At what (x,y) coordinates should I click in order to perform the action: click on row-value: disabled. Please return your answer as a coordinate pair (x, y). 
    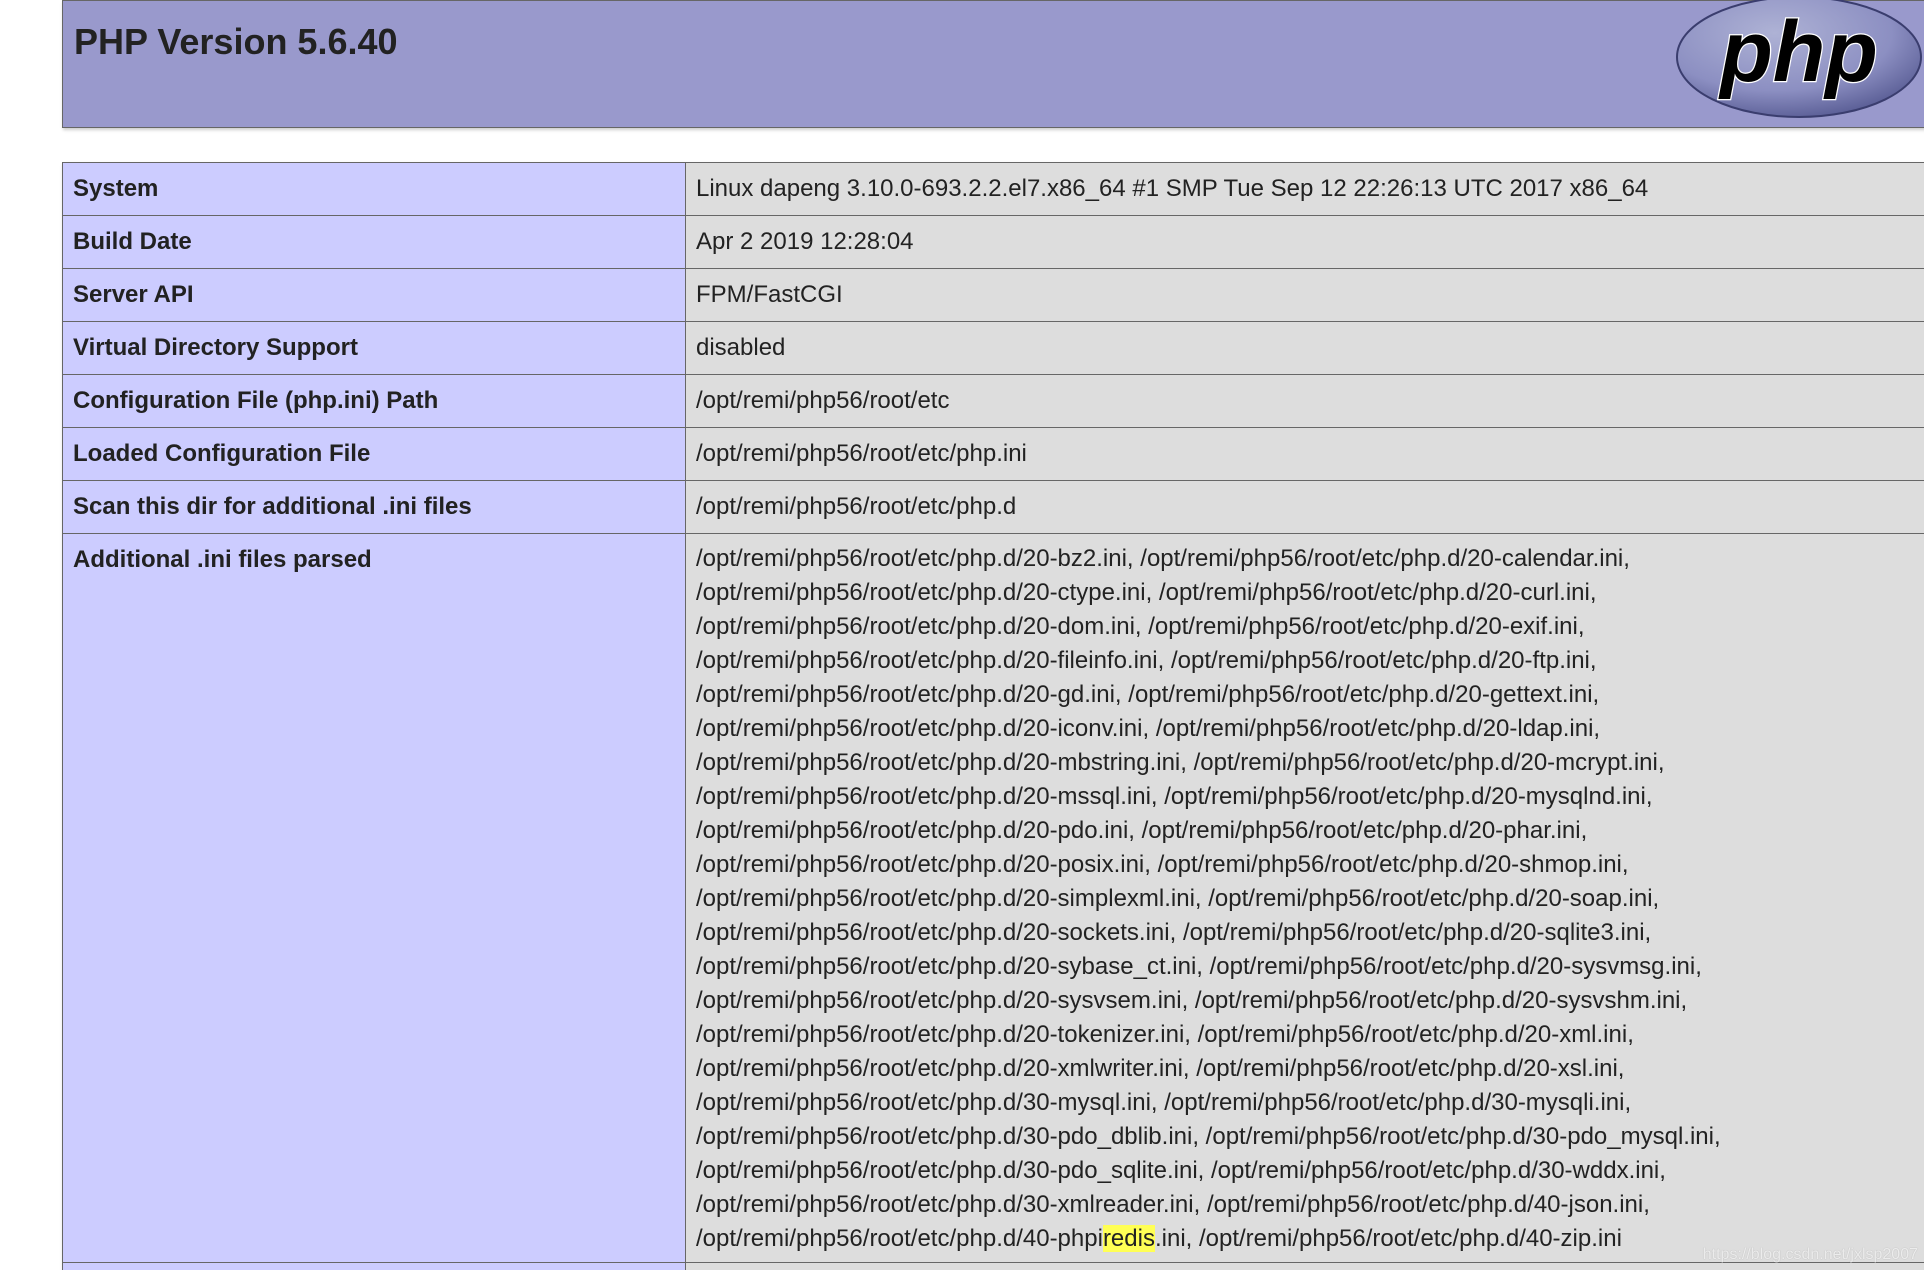
    Looking at the image, I should click on (1304, 348).